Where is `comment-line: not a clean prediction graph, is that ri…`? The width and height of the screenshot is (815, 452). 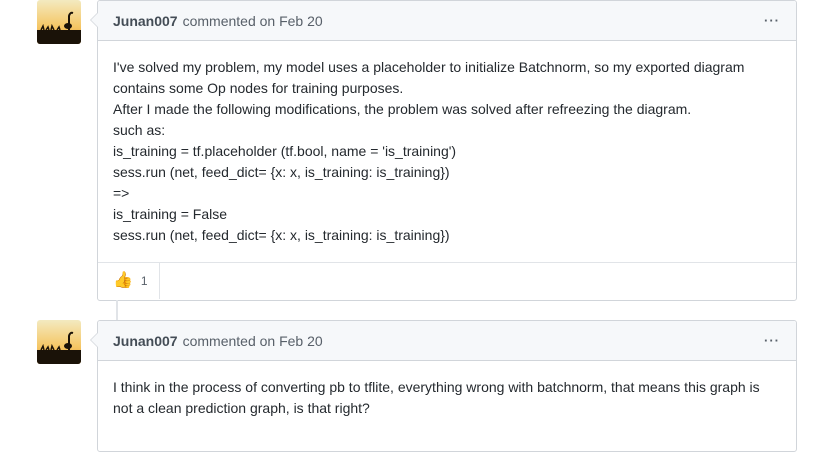 comment-line: not a clean prediction graph, is that ri… is located at coordinates (241, 408).